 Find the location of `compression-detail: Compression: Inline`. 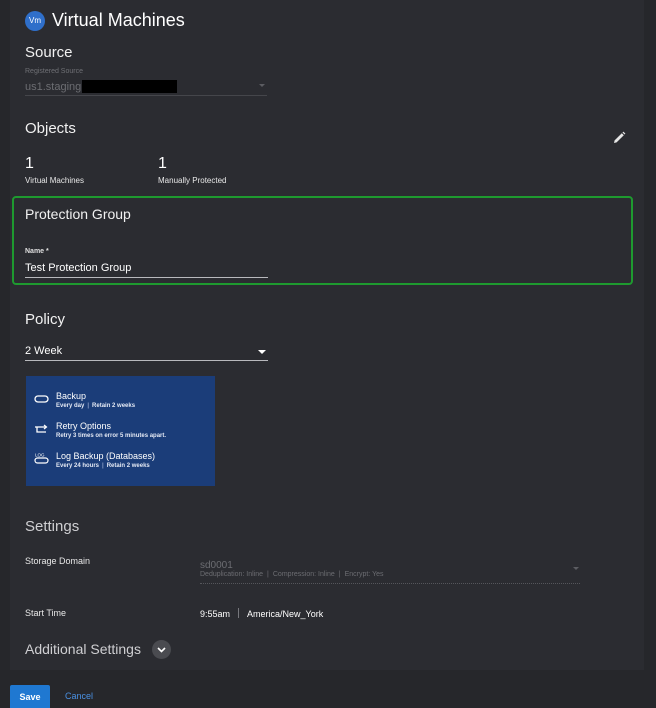

compression-detail: Compression: Inline is located at coordinates (303, 574).